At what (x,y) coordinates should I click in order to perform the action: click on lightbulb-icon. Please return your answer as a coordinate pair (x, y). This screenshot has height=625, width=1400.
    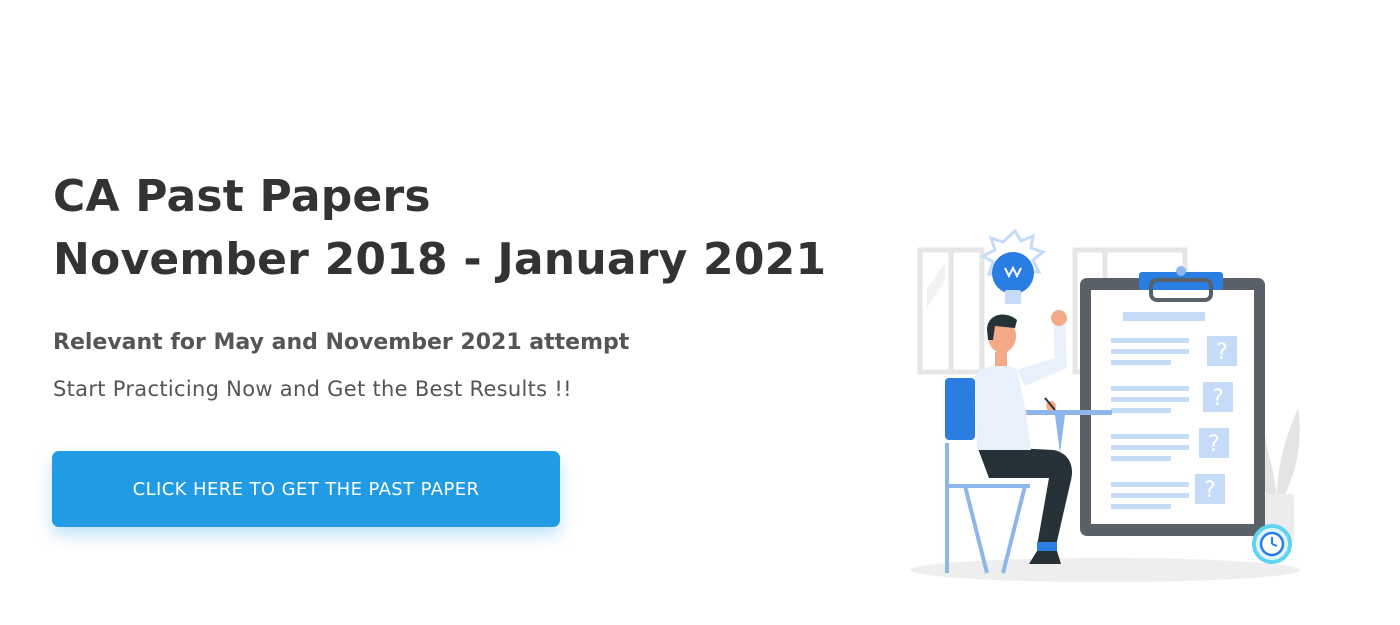
    Looking at the image, I should click on (1013, 266).